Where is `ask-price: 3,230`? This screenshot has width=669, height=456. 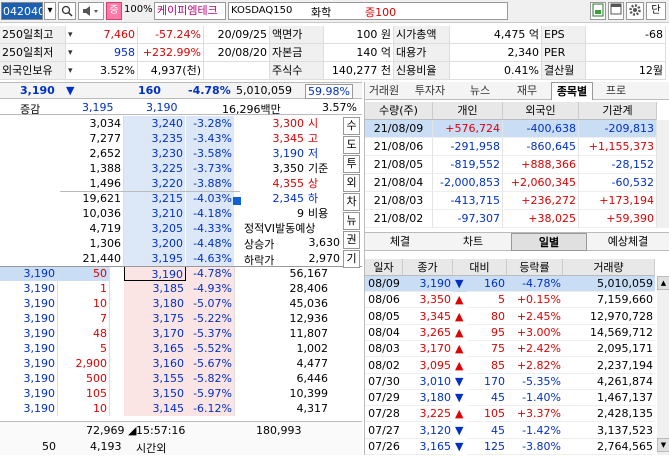 ask-price: 3,230 is located at coordinates (155, 153).